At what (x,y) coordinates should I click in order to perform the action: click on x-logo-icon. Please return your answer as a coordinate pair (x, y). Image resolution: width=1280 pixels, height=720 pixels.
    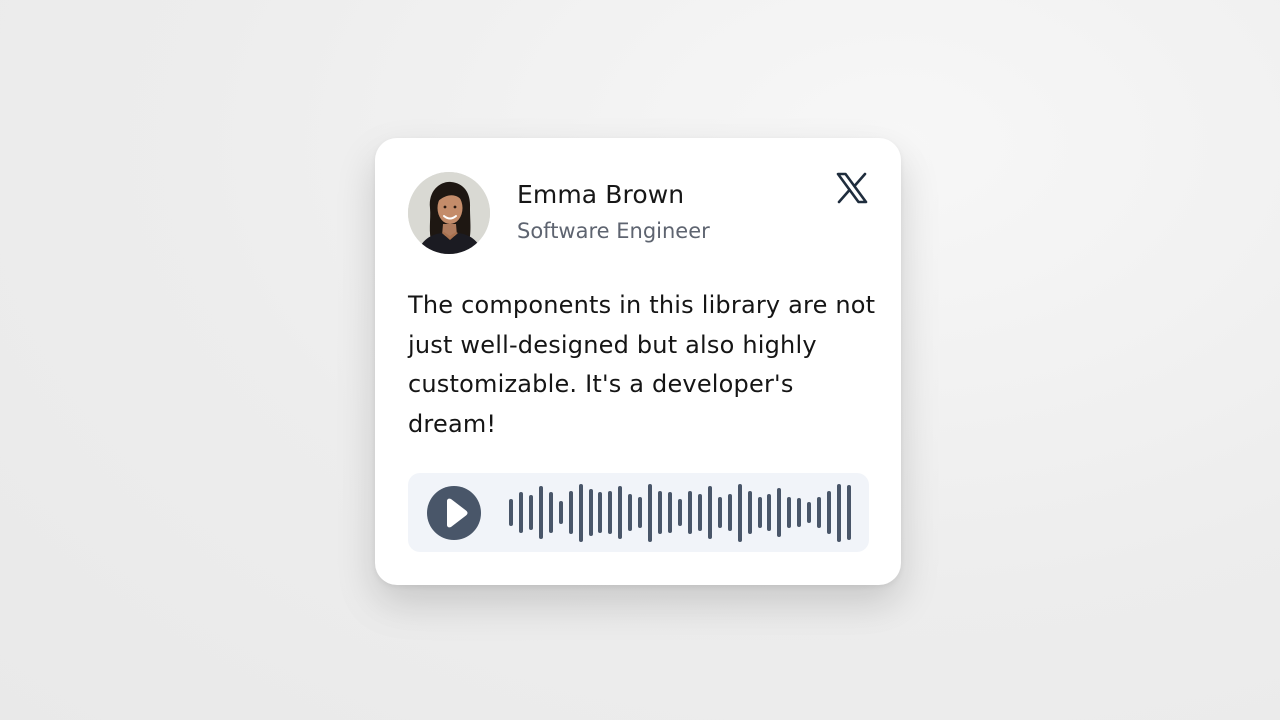
    Looking at the image, I should click on (852, 188).